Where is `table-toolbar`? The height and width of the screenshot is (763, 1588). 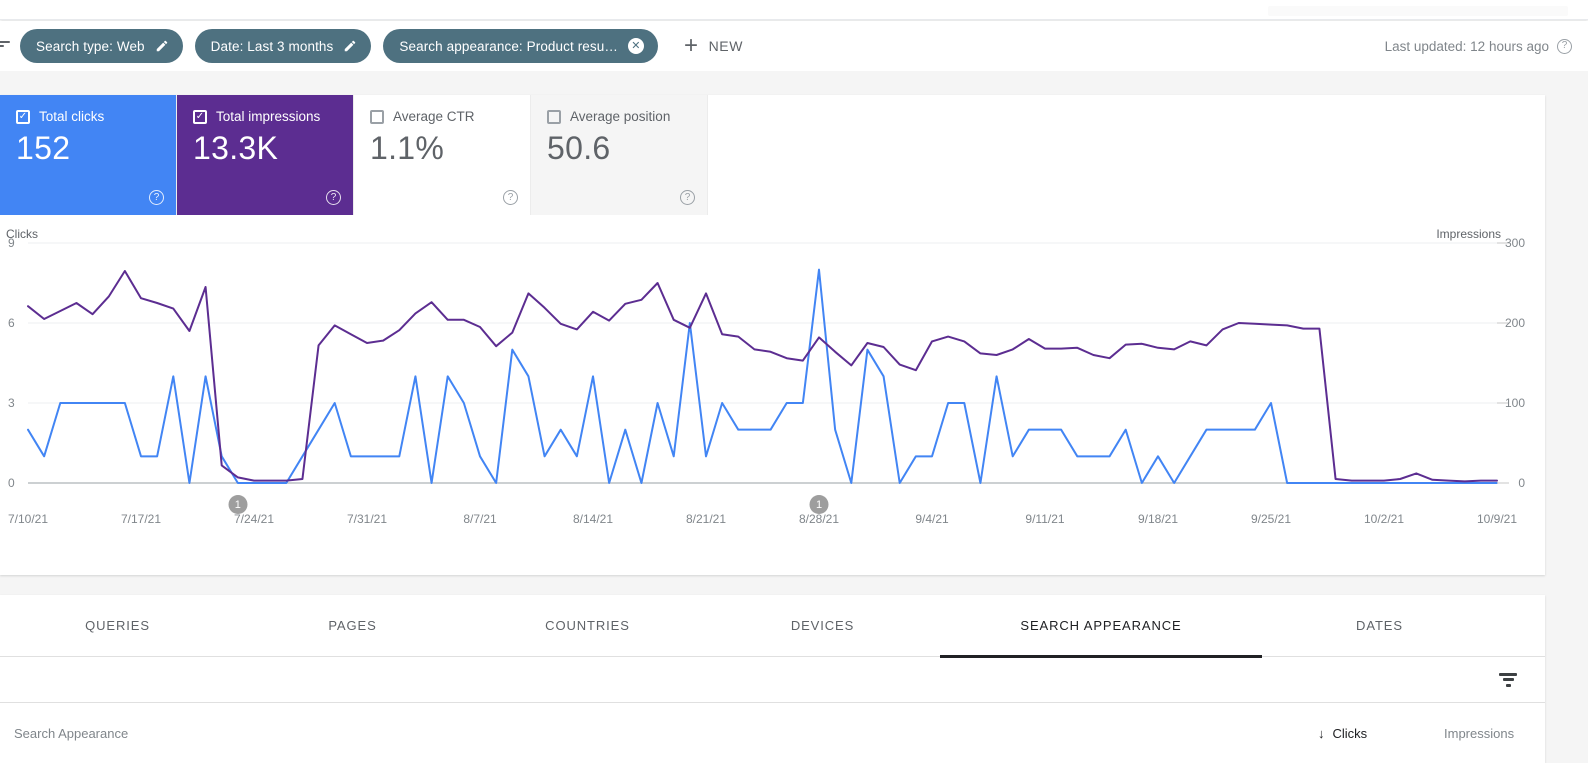 table-toolbar is located at coordinates (772, 680).